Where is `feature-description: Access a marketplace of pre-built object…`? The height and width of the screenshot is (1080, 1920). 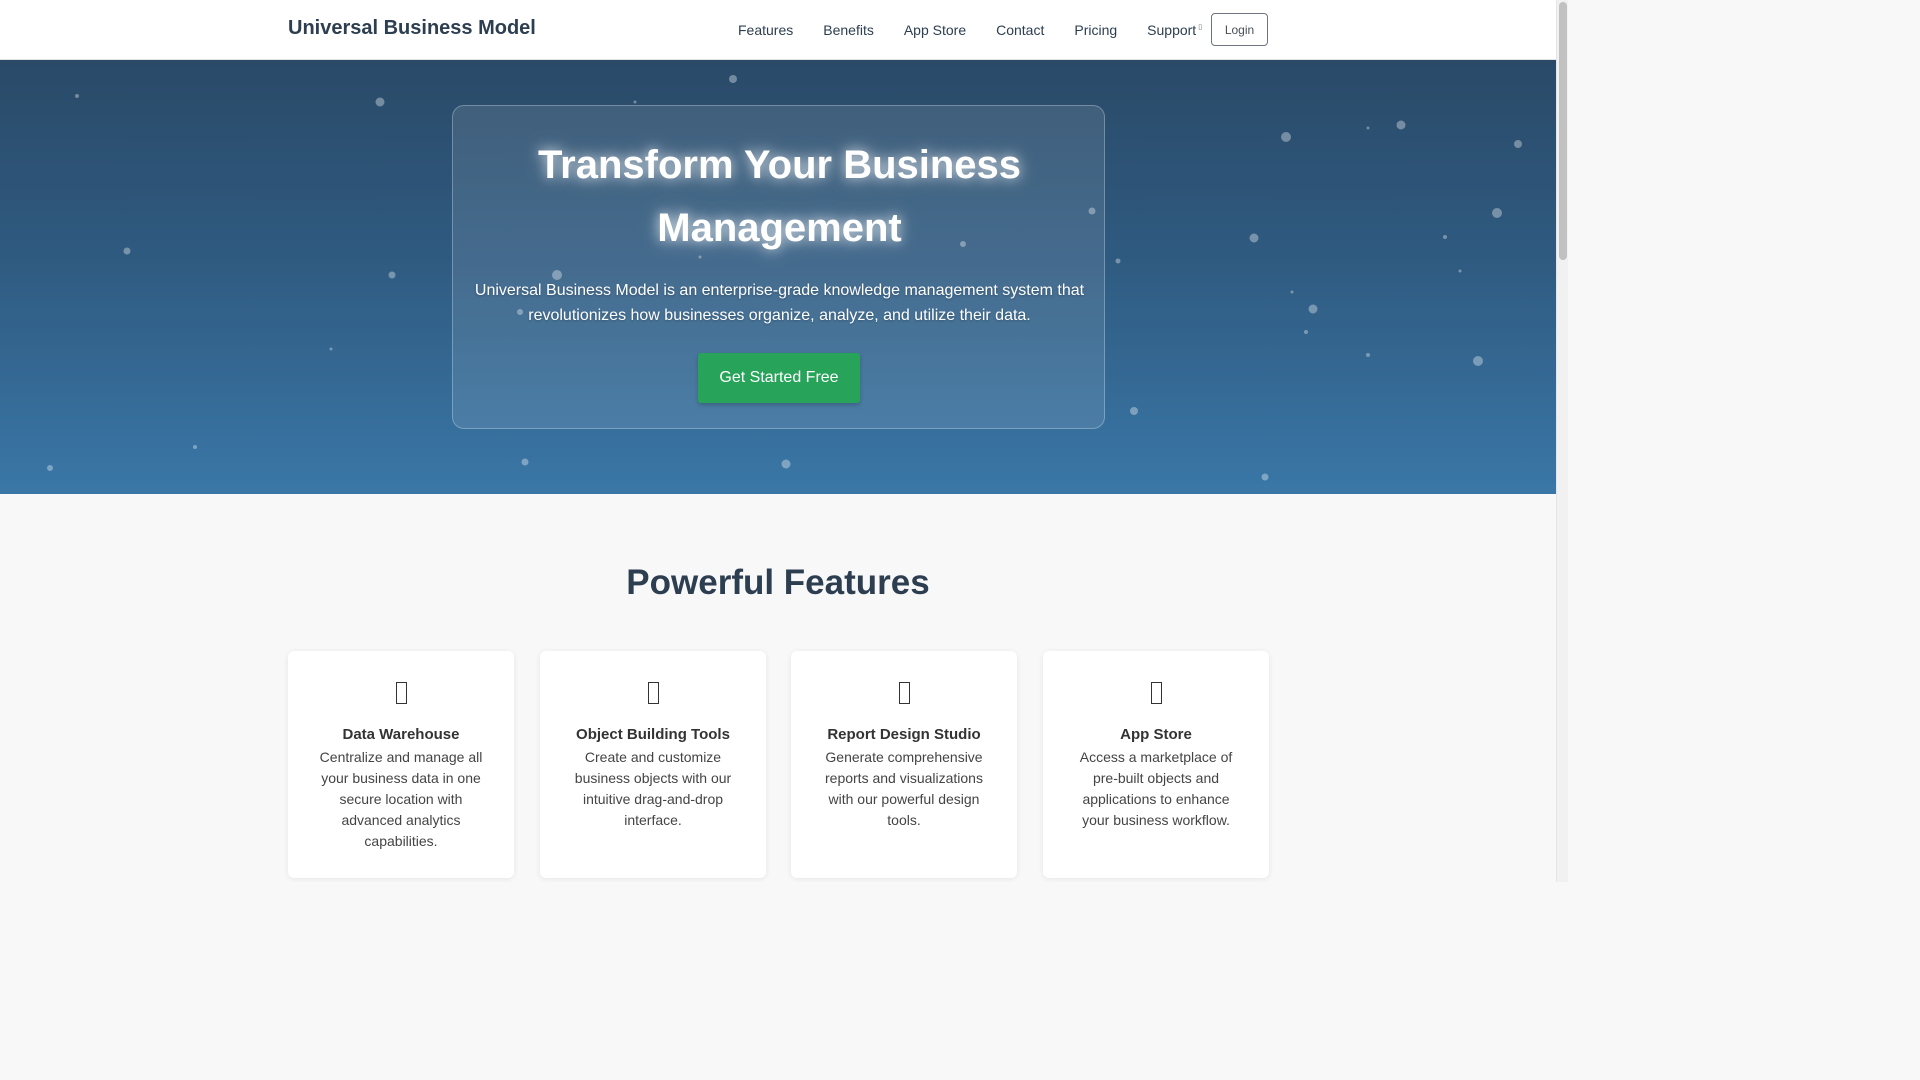 feature-description: Access a marketplace of pre-built object… is located at coordinates (1156, 788).